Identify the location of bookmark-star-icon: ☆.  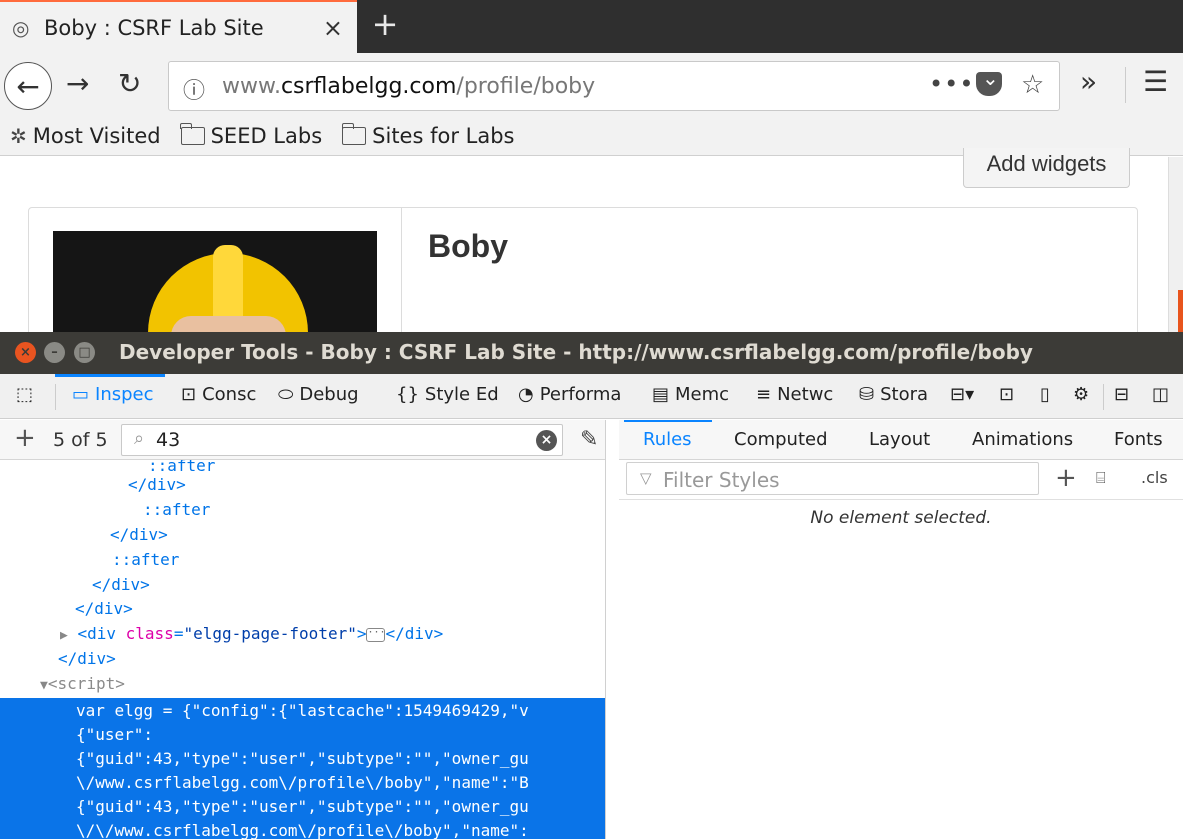
(1032, 85).